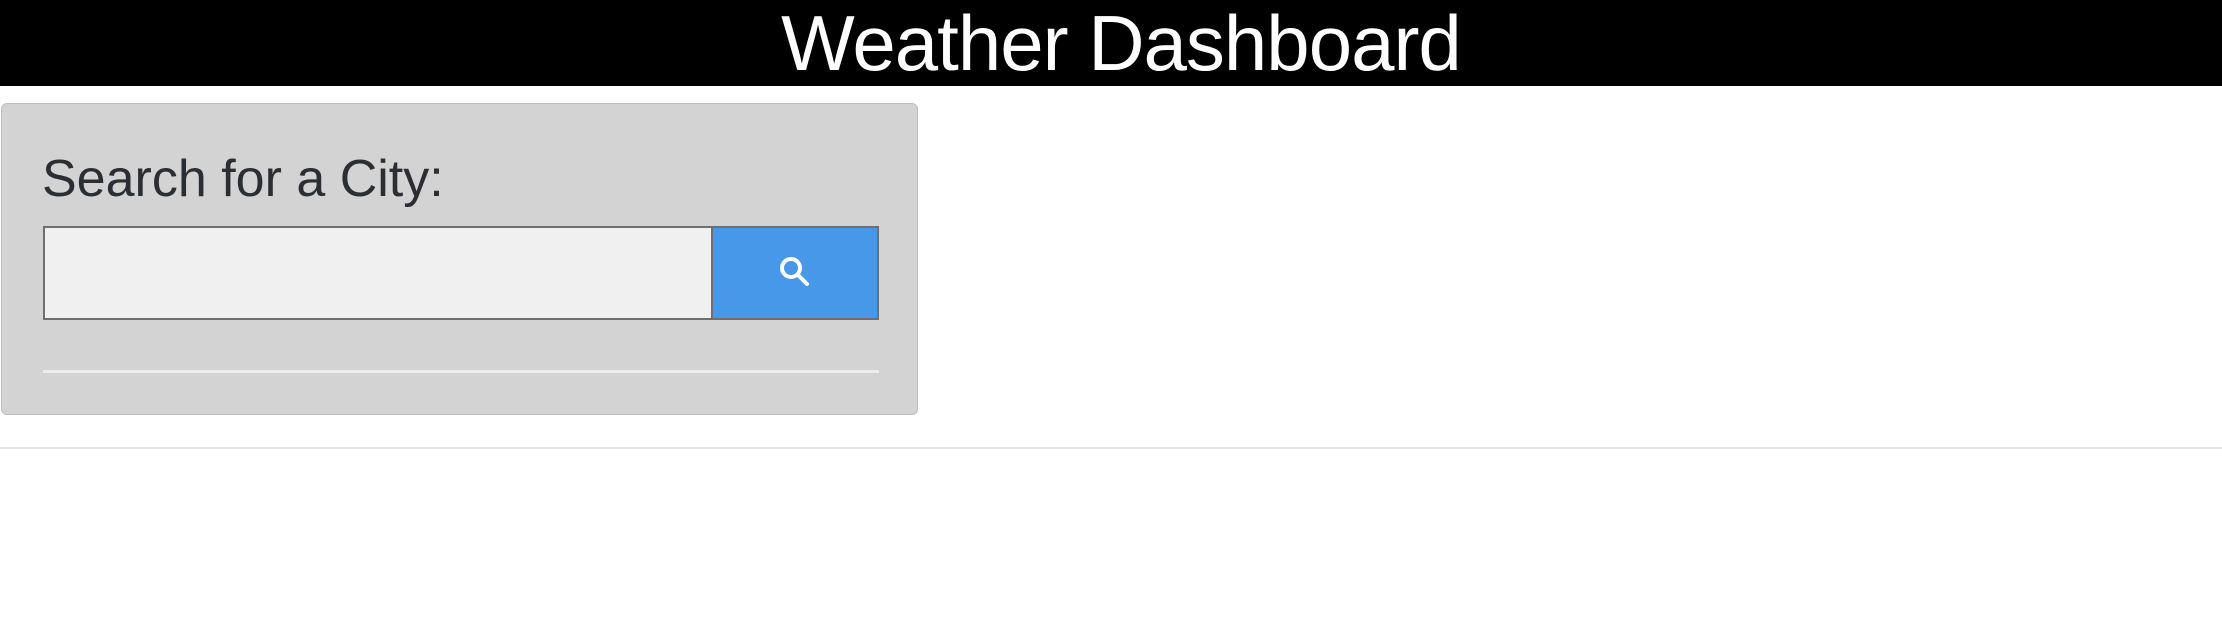  What do you see at coordinates (243, 179) in the screenshot?
I see `city-search-label: Search for a City:` at bounding box center [243, 179].